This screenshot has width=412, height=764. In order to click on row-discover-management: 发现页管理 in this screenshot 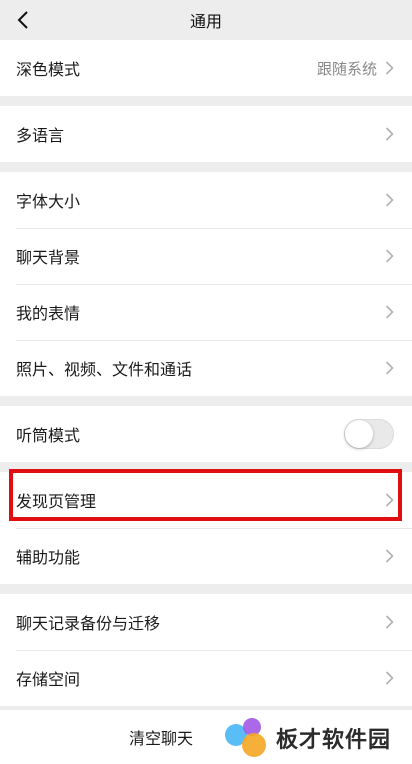, I will do `click(206, 500)`.